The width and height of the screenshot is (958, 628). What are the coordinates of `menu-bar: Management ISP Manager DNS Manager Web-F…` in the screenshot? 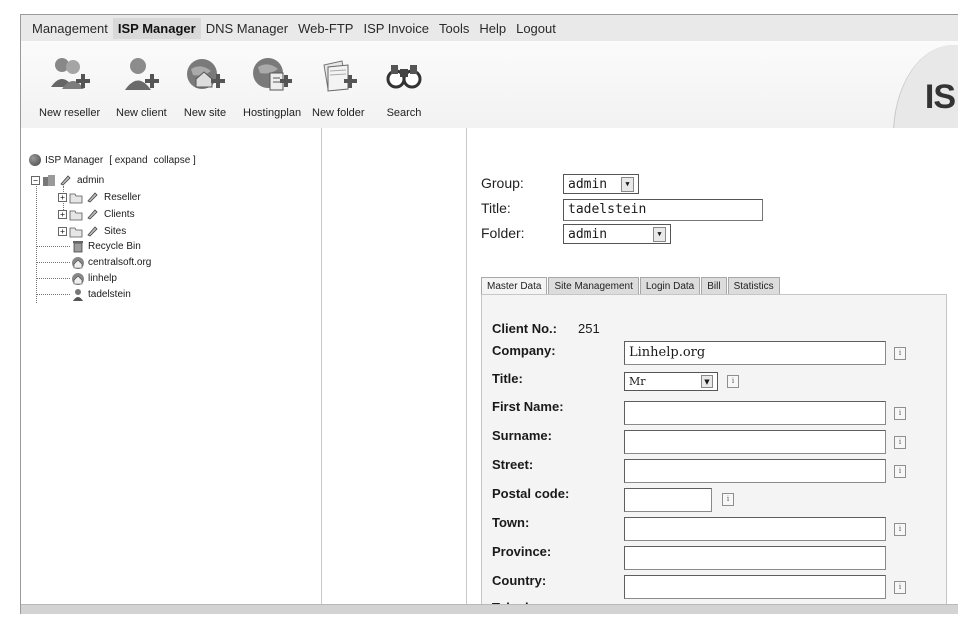 It's located at (489, 28).